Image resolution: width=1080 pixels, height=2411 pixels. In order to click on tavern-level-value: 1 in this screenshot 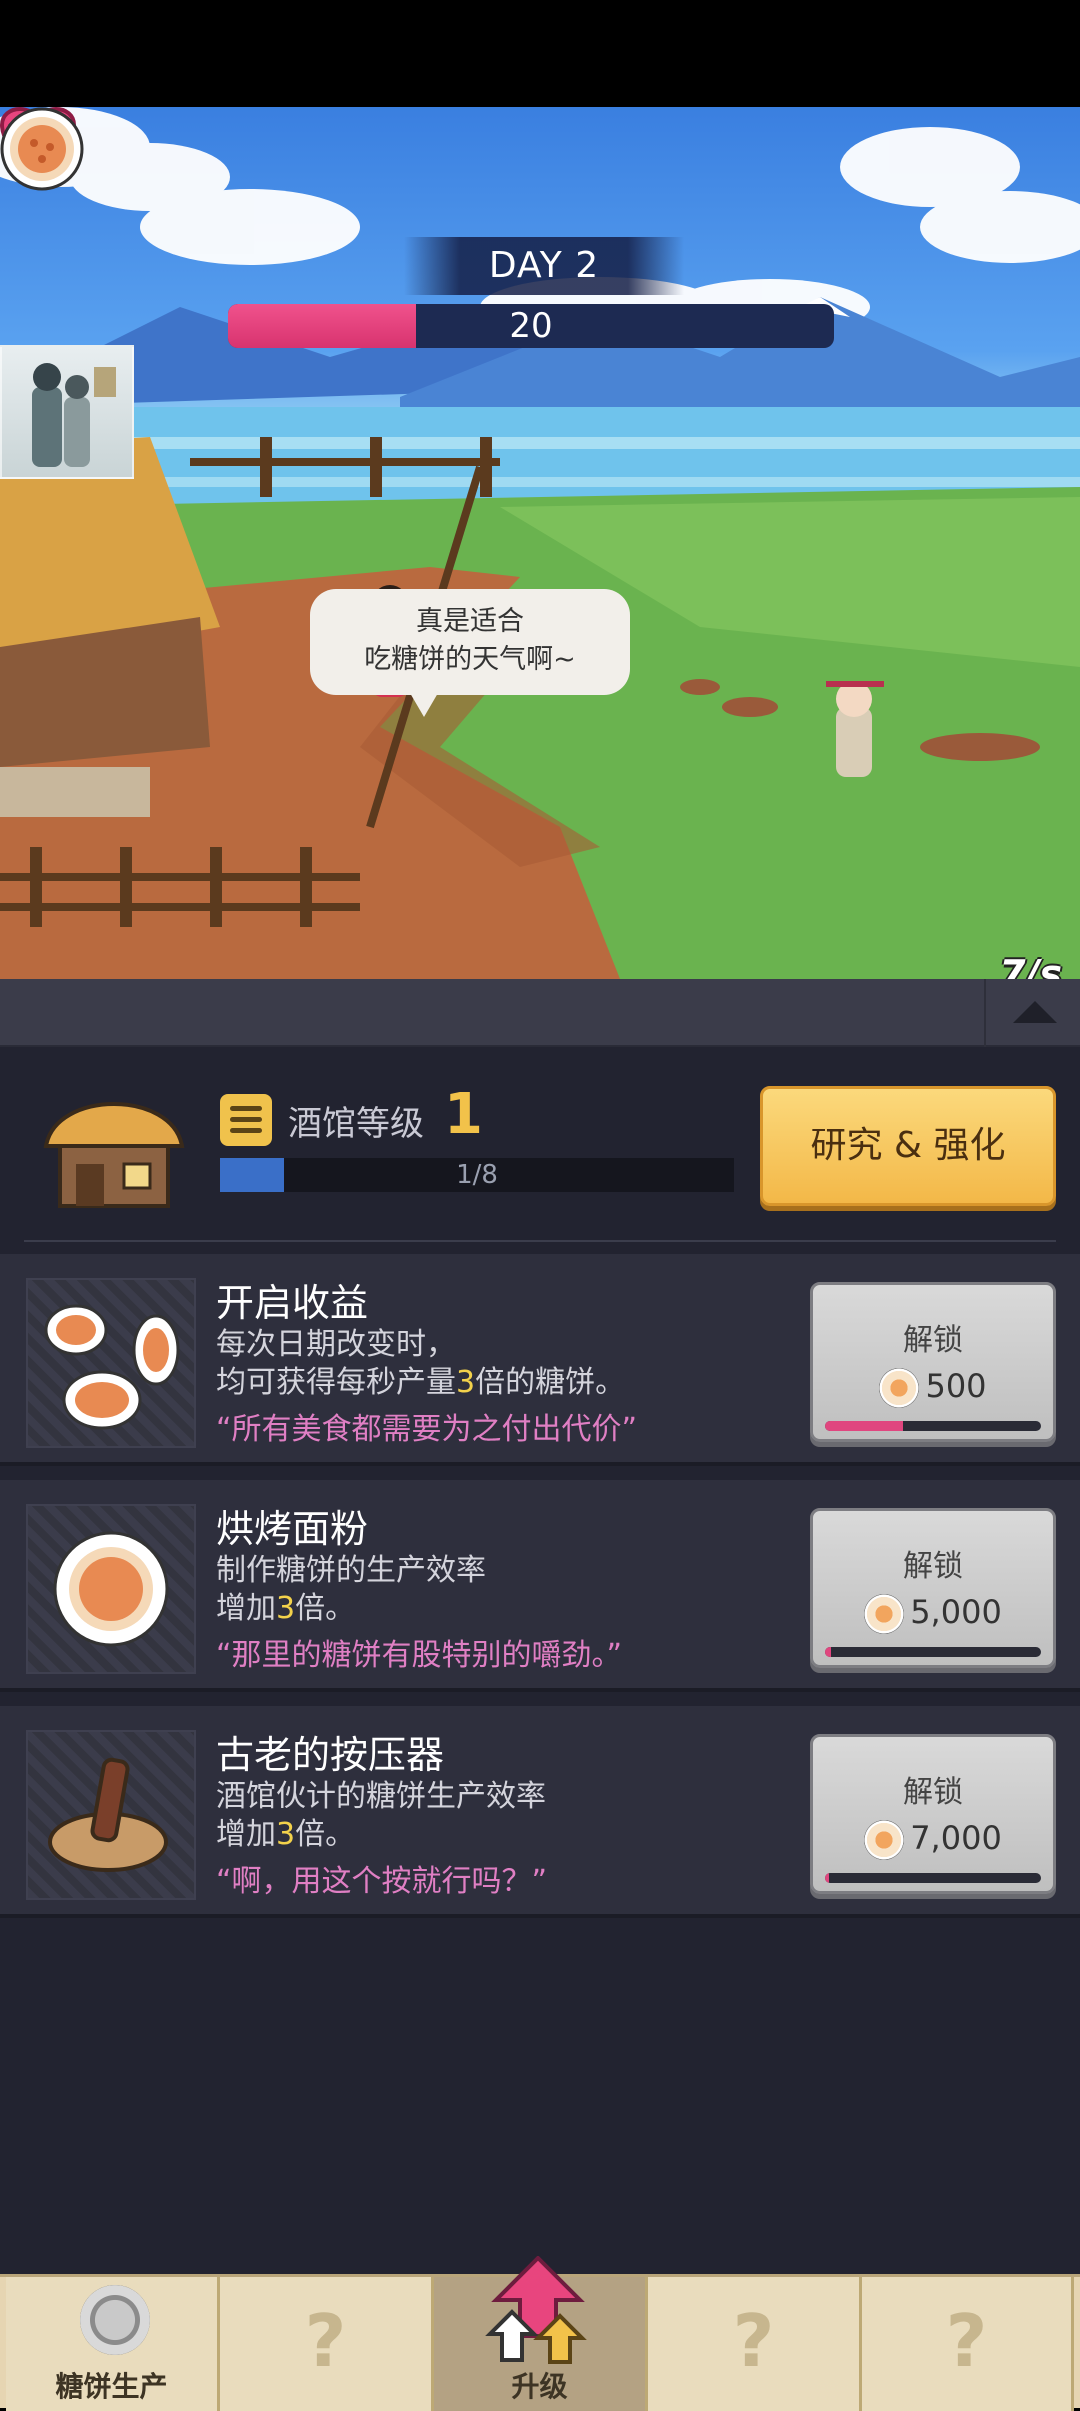, I will do `click(463, 1114)`.